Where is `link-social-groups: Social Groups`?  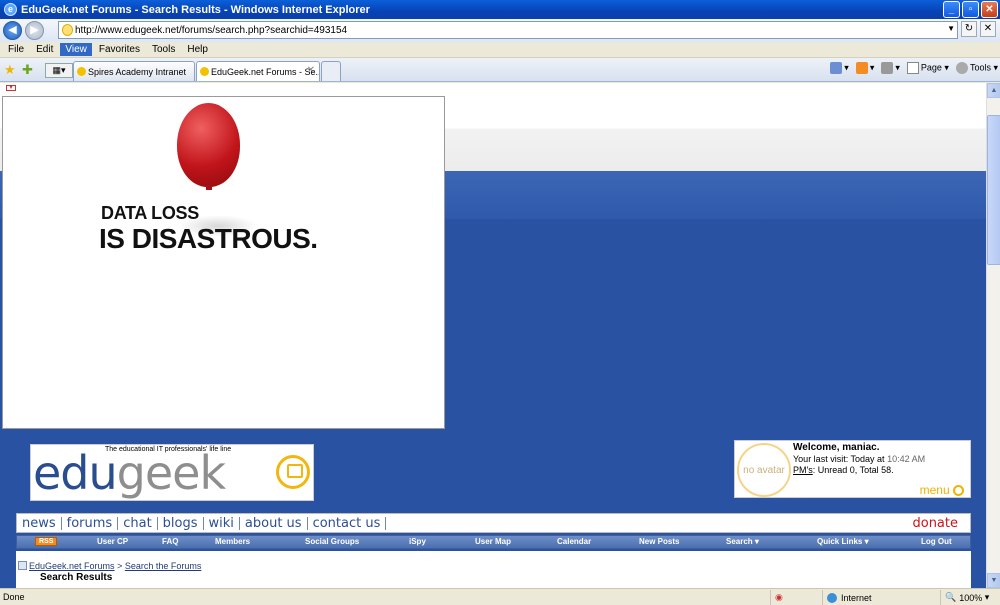
link-social-groups: Social Groups is located at coordinates (332, 541).